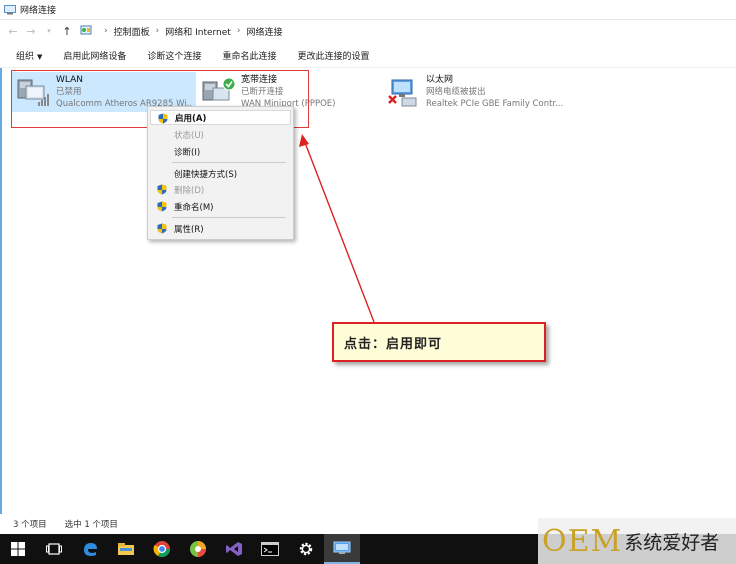 The height and width of the screenshot is (564, 736). I want to click on menu-item-label: 属性(R), so click(189, 229).